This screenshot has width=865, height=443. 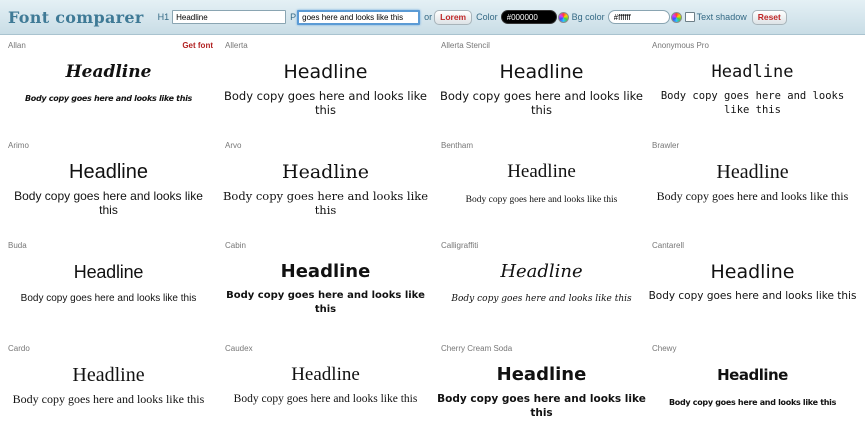 I want to click on bg-color-label: Bg color, so click(x=588, y=17).